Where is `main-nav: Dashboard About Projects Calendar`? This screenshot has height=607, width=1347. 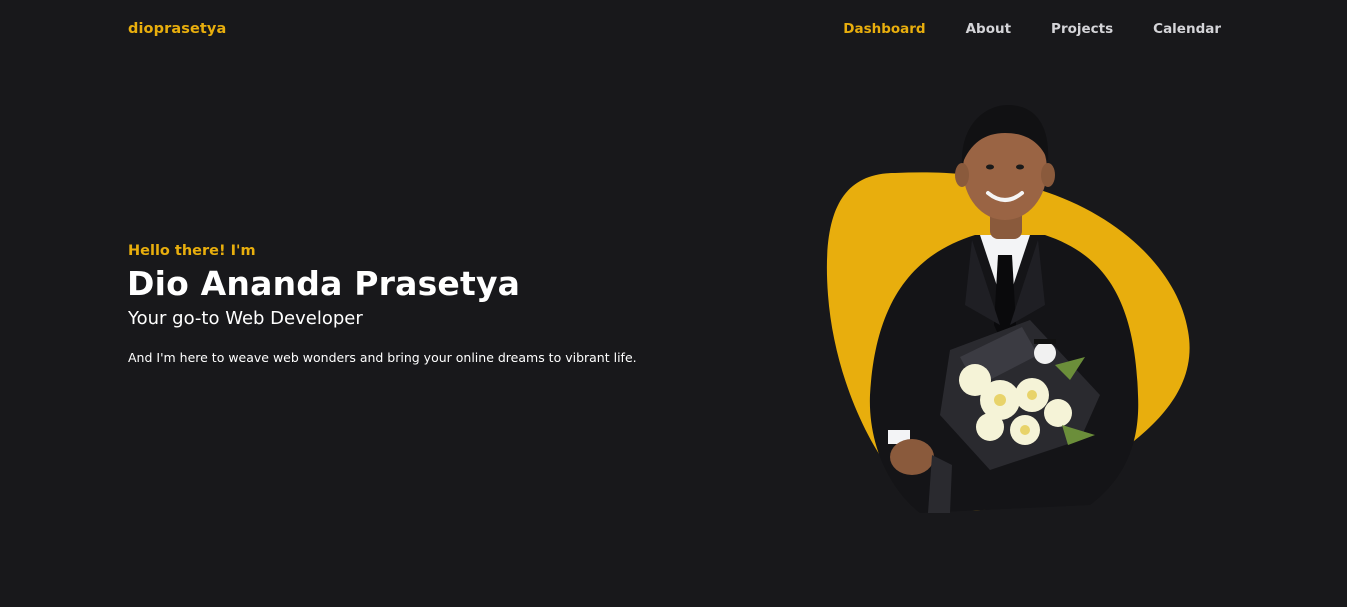
main-nav: Dashboard About Projects Calendar is located at coordinates (1032, 29).